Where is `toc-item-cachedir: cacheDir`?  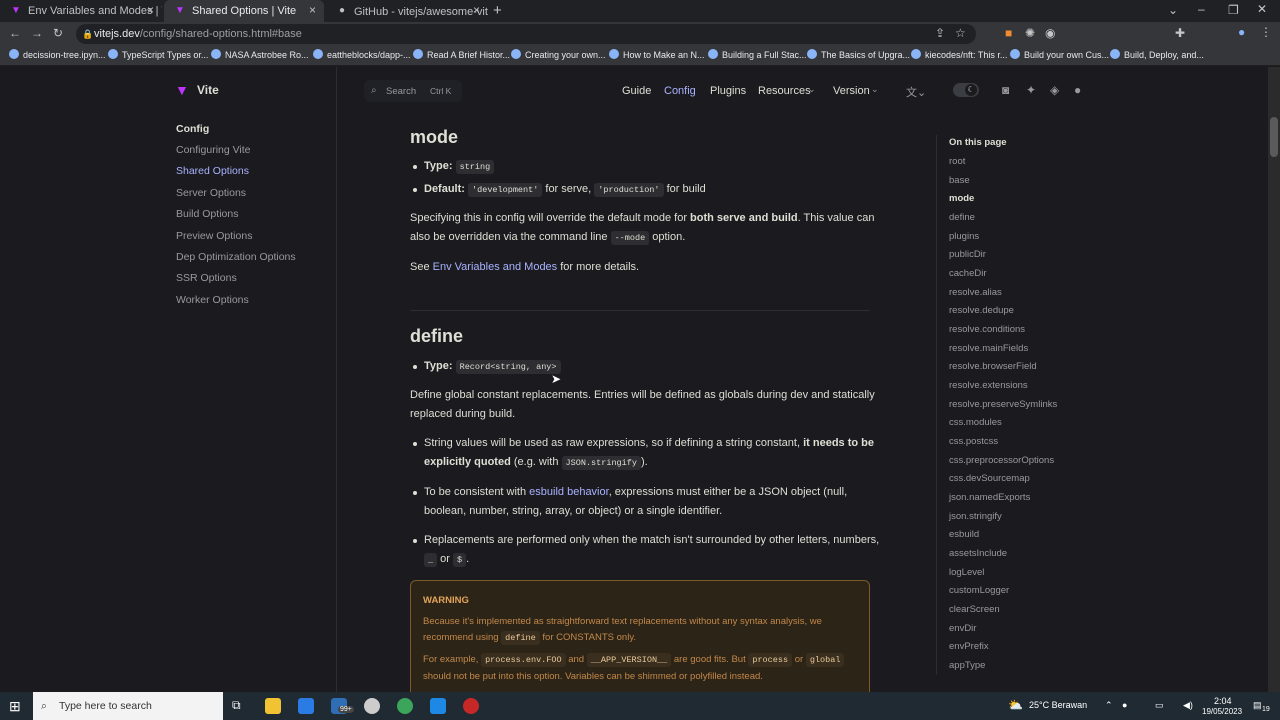
toc-item-cachedir: cacheDir is located at coordinates (968, 273).